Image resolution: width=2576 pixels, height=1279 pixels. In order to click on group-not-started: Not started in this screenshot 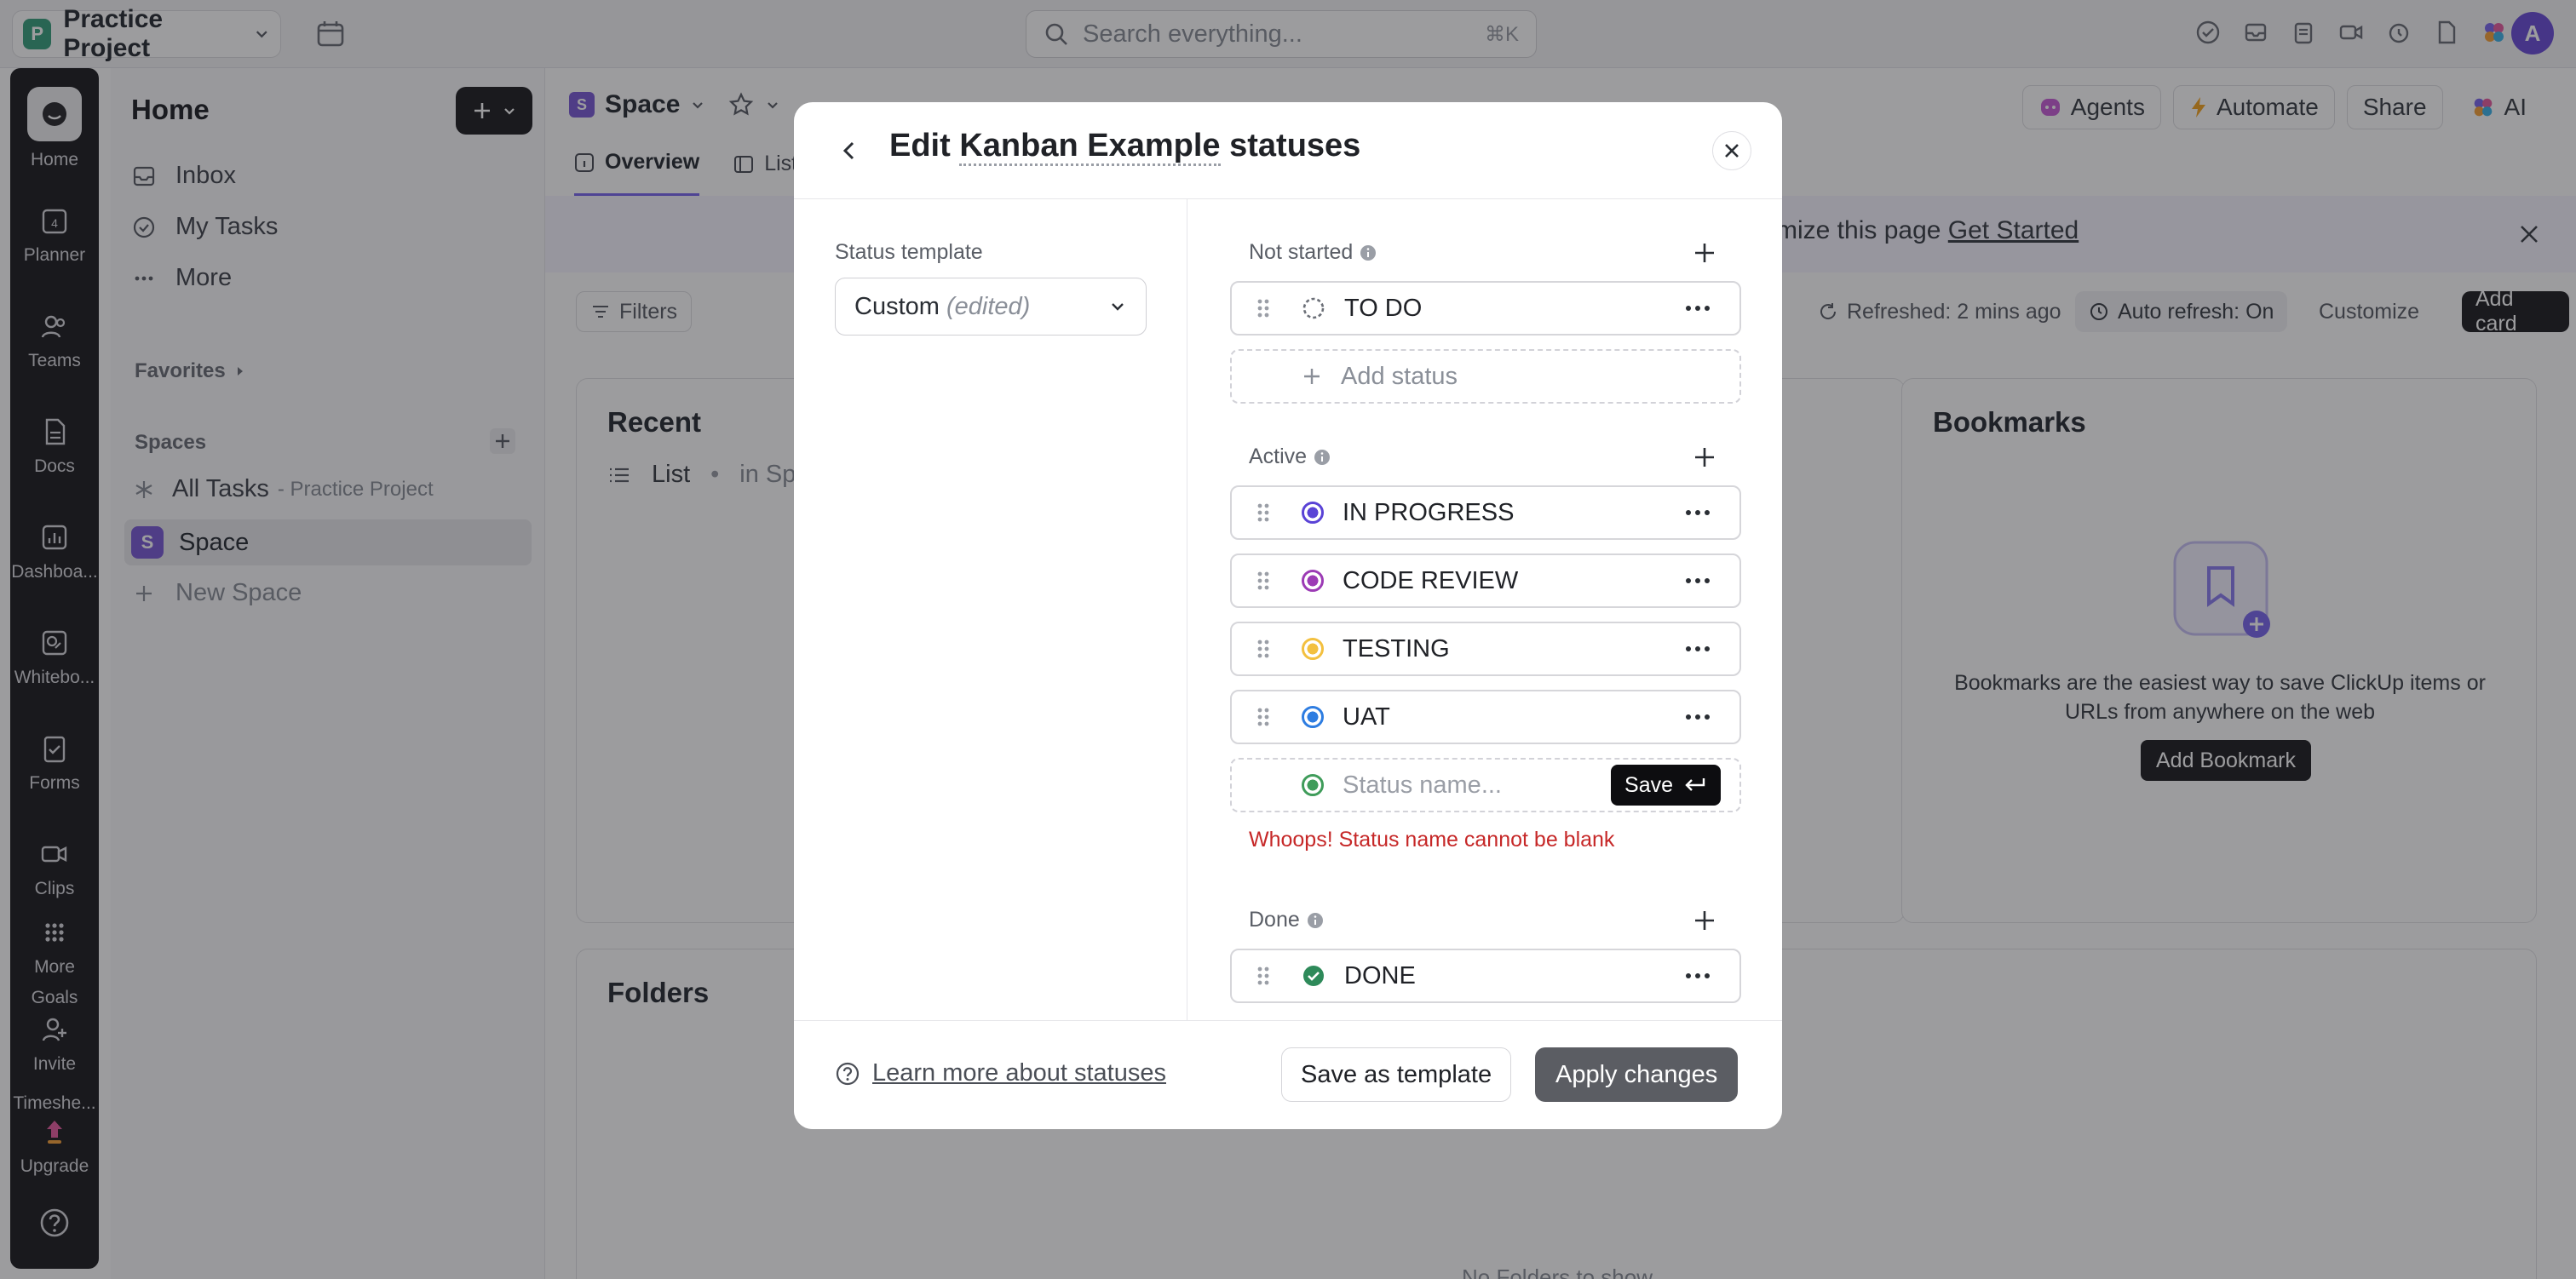, I will do `click(1313, 252)`.